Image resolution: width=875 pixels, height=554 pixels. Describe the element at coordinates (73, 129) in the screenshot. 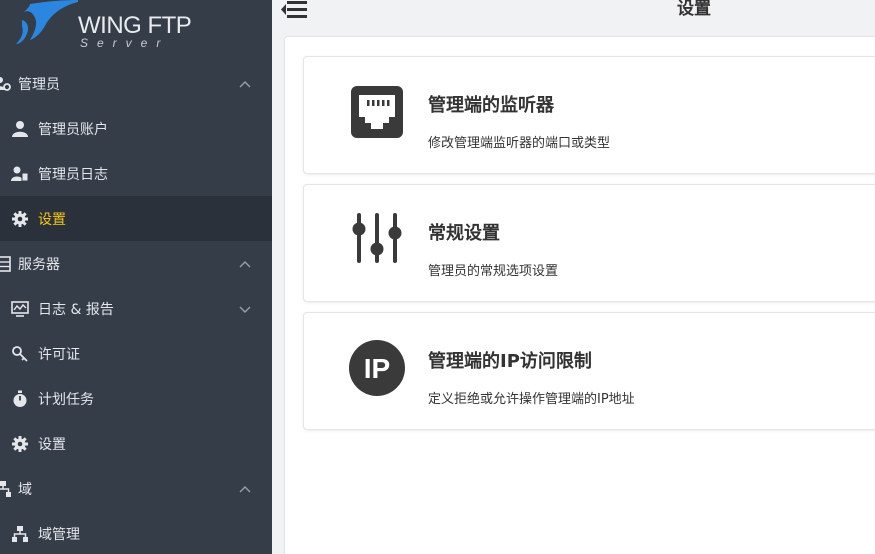

I see `sidebar-item-label: 管理员账户` at that location.